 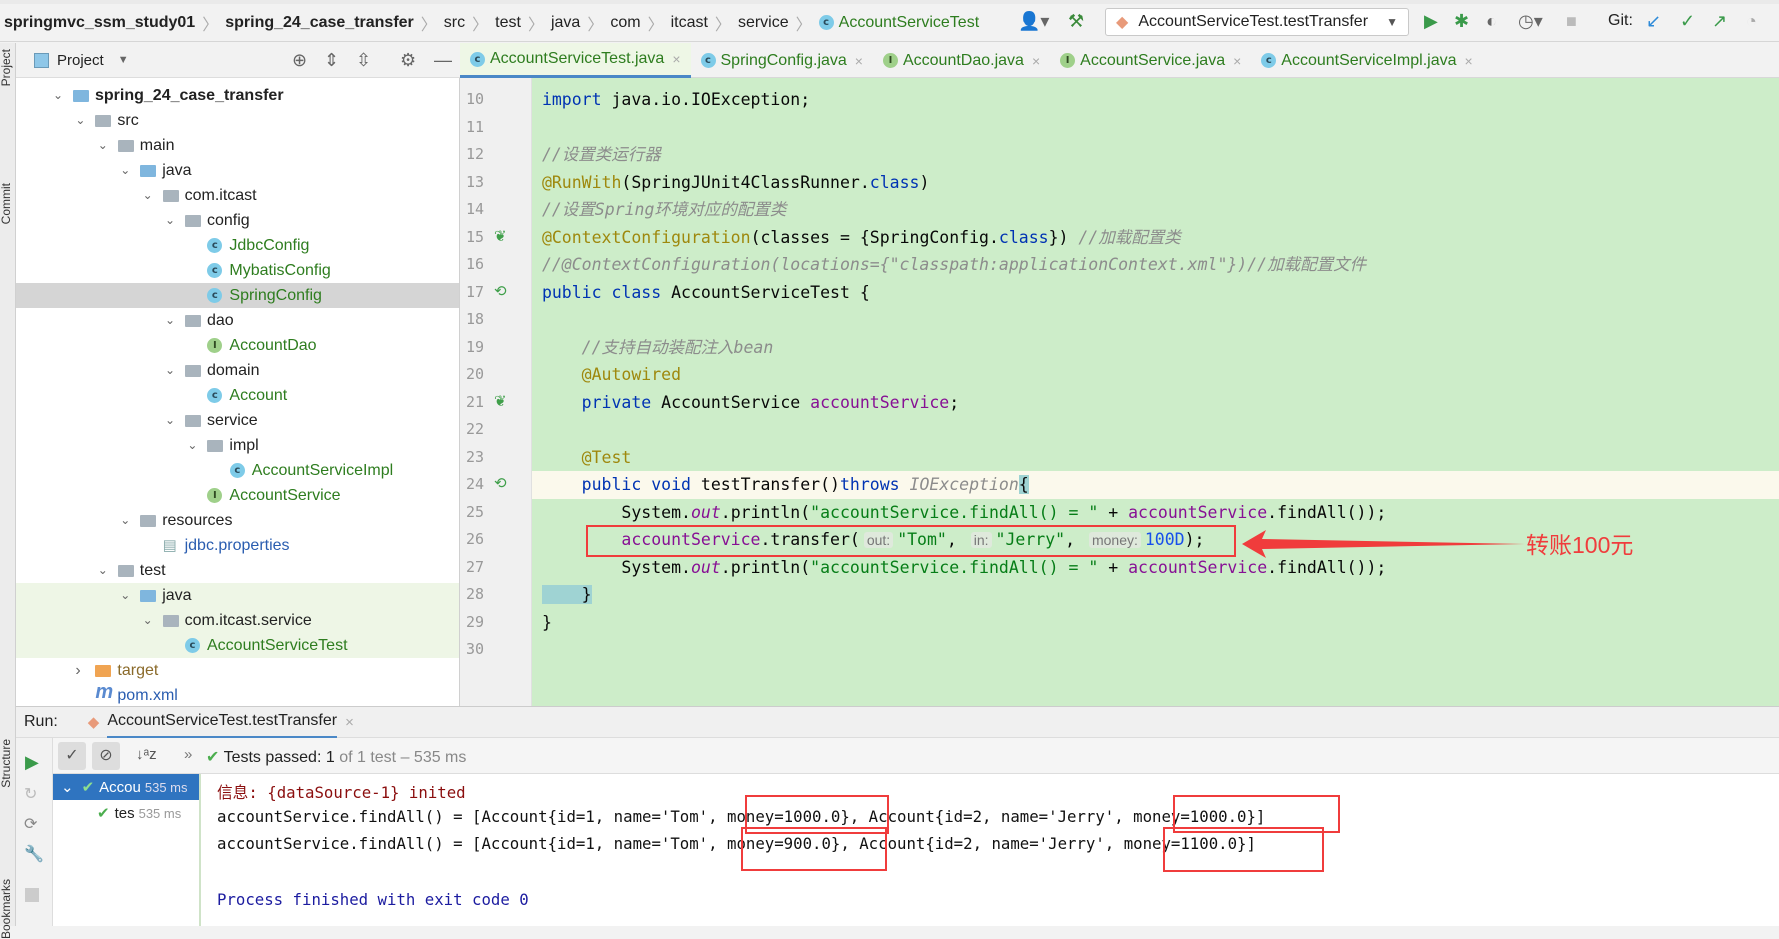 I want to click on test-tree-item: ✔ tes 535 ms, so click(x=126, y=813).